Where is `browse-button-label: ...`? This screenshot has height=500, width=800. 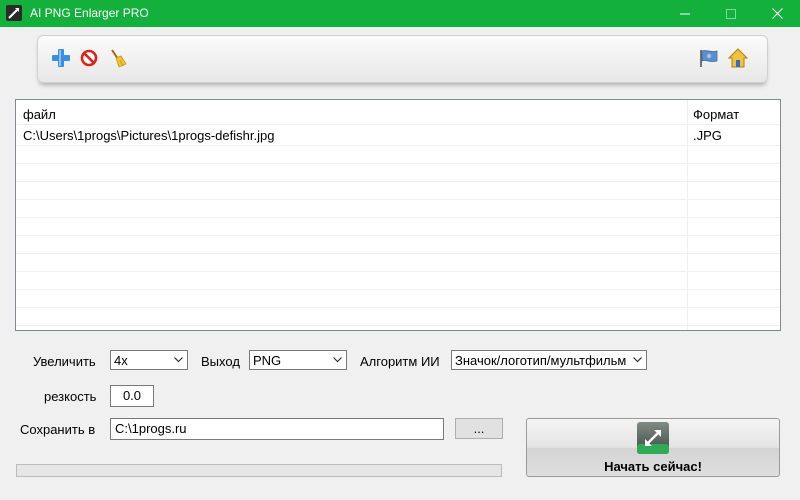
browse-button-label: ... is located at coordinates (479, 428).